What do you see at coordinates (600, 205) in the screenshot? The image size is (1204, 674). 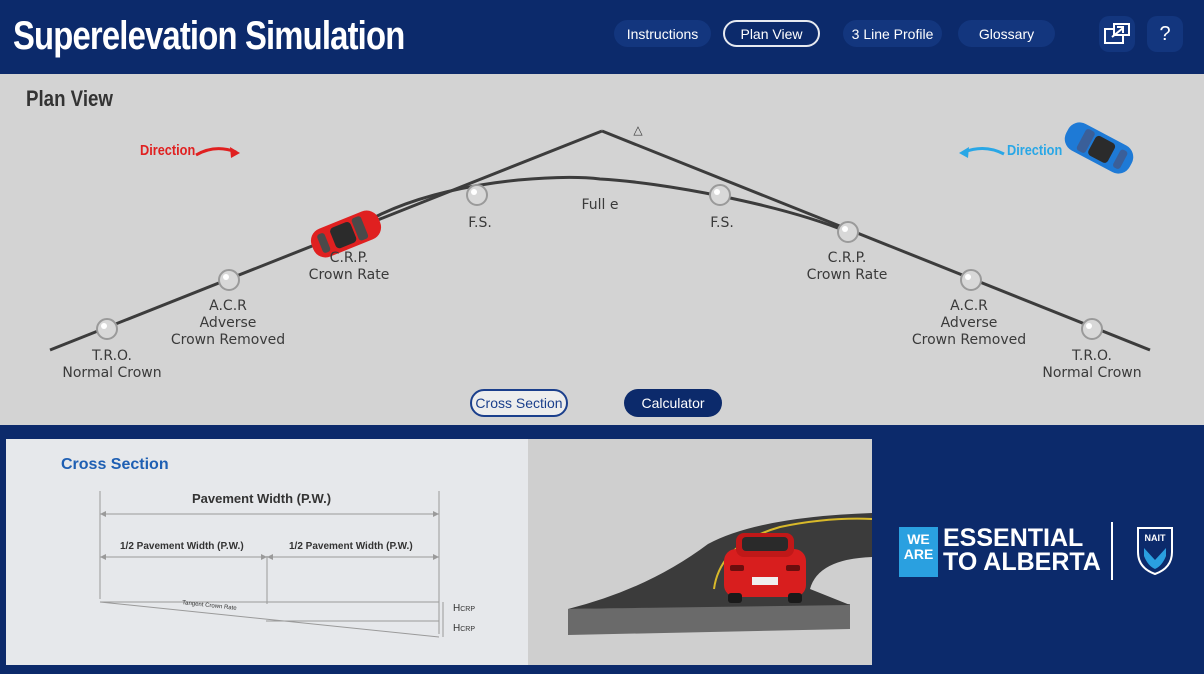 I see `full-e-label: Full e` at bounding box center [600, 205].